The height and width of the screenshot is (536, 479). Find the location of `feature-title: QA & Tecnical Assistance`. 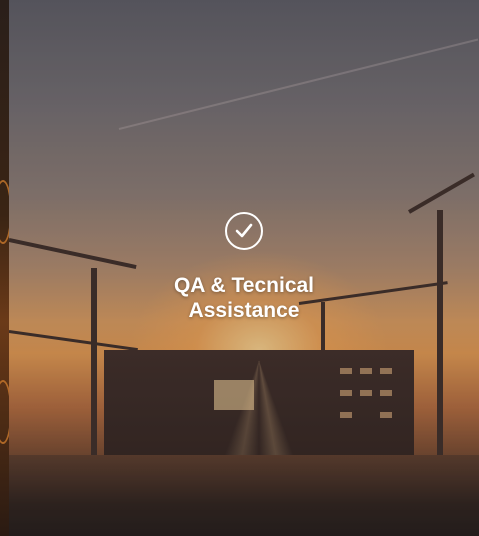

feature-title: QA & Tecnical Assistance is located at coordinates (244, 298).